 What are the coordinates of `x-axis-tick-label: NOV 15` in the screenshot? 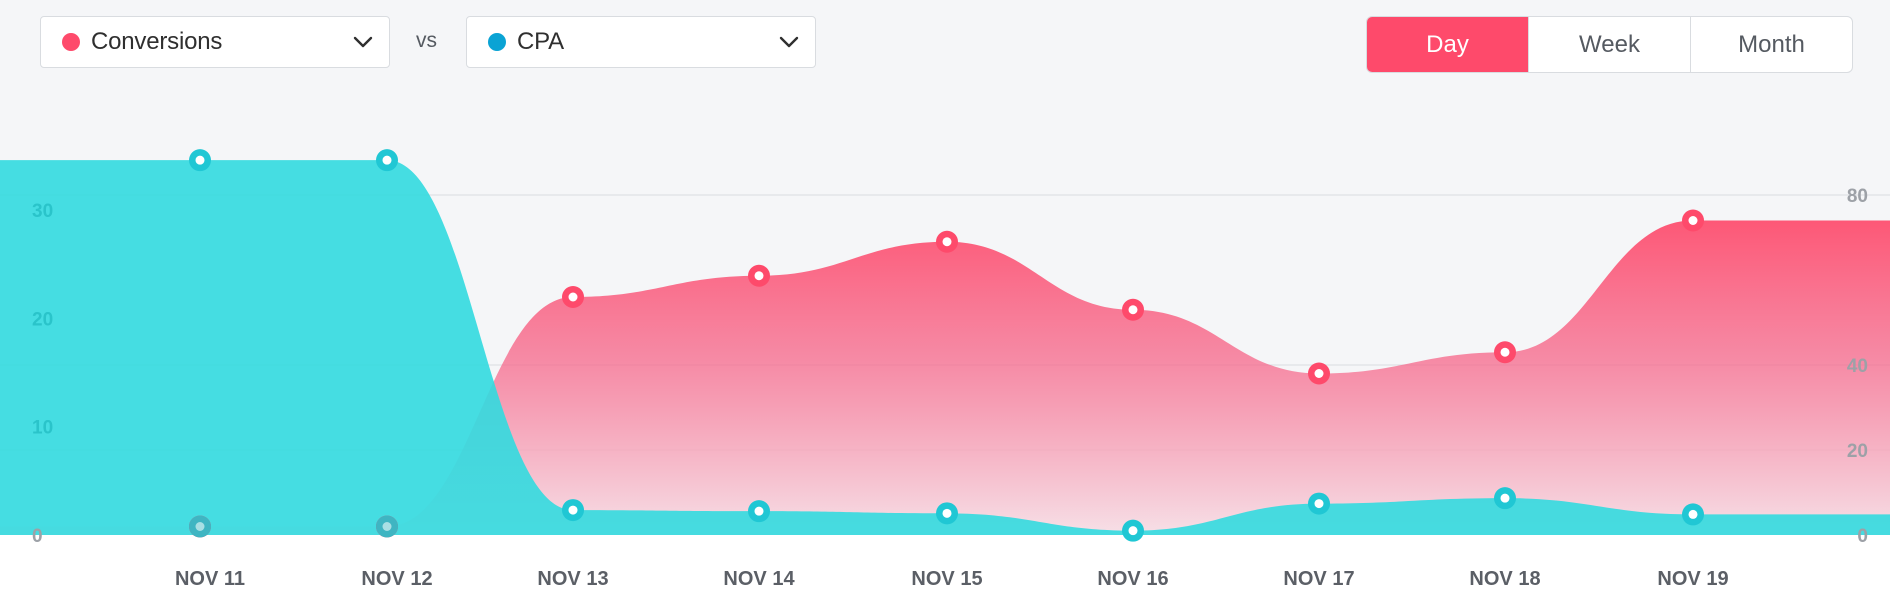 It's located at (946, 579).